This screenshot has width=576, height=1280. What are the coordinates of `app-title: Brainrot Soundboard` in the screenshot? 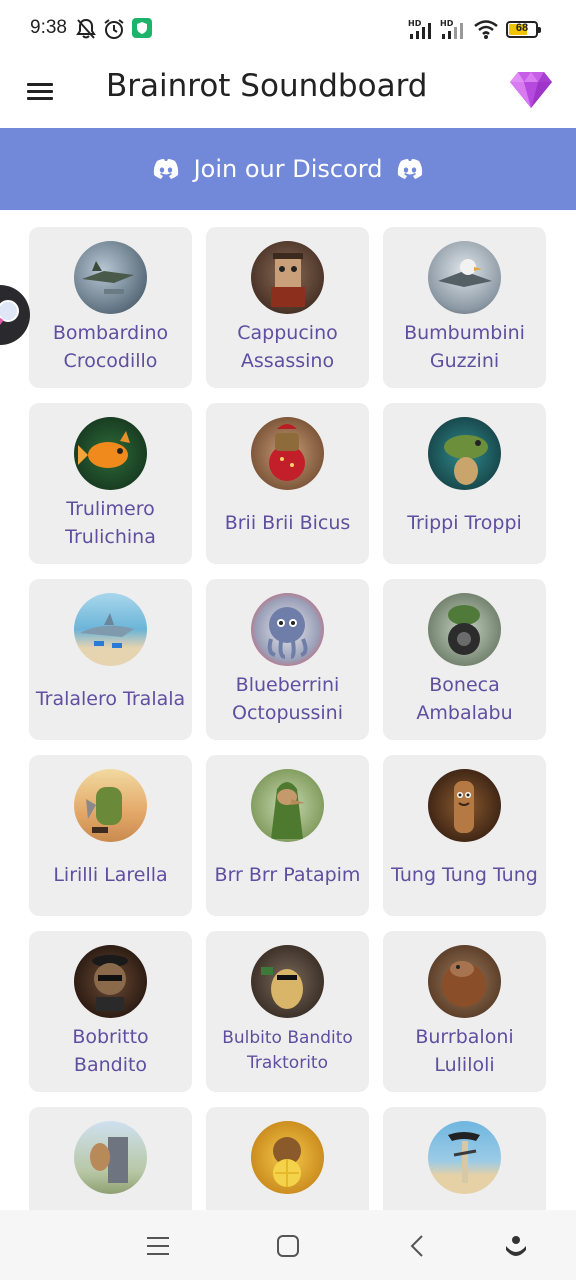 It's located at (267, 86).